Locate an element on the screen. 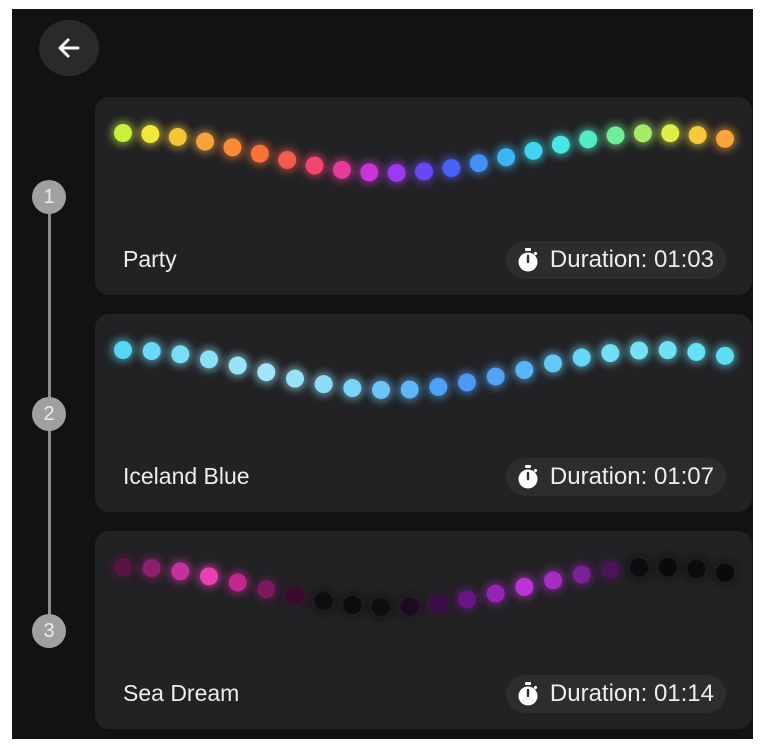 The height and width of the screenshot is (746, 765). duration-badge: Duration: 01:03 is located at coordinates (615, 260).